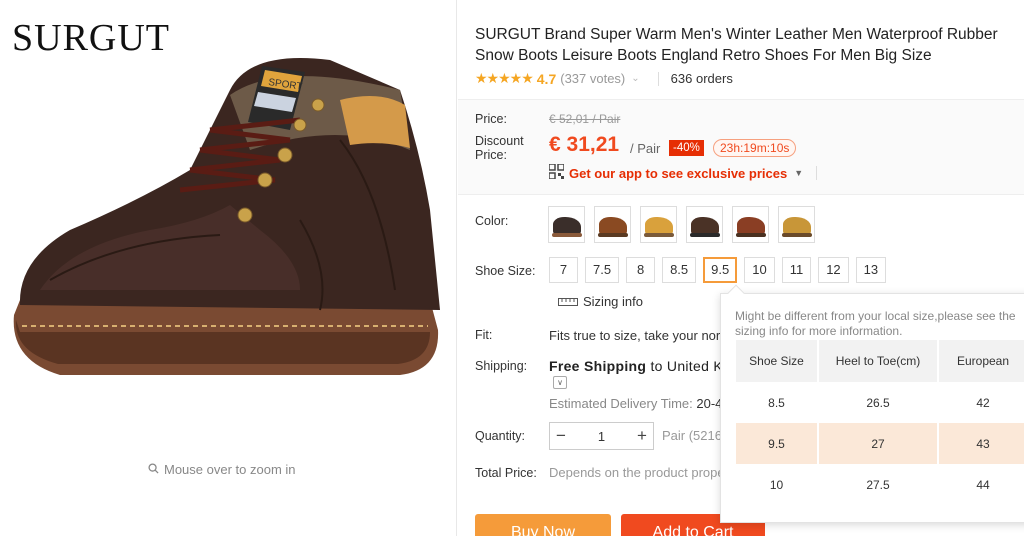 The height and width of the screenshot is (536, 1024). I want to click on size-options: 7 7.5 8 8.5 9.5 10 11 12 13, so click(718, 270).